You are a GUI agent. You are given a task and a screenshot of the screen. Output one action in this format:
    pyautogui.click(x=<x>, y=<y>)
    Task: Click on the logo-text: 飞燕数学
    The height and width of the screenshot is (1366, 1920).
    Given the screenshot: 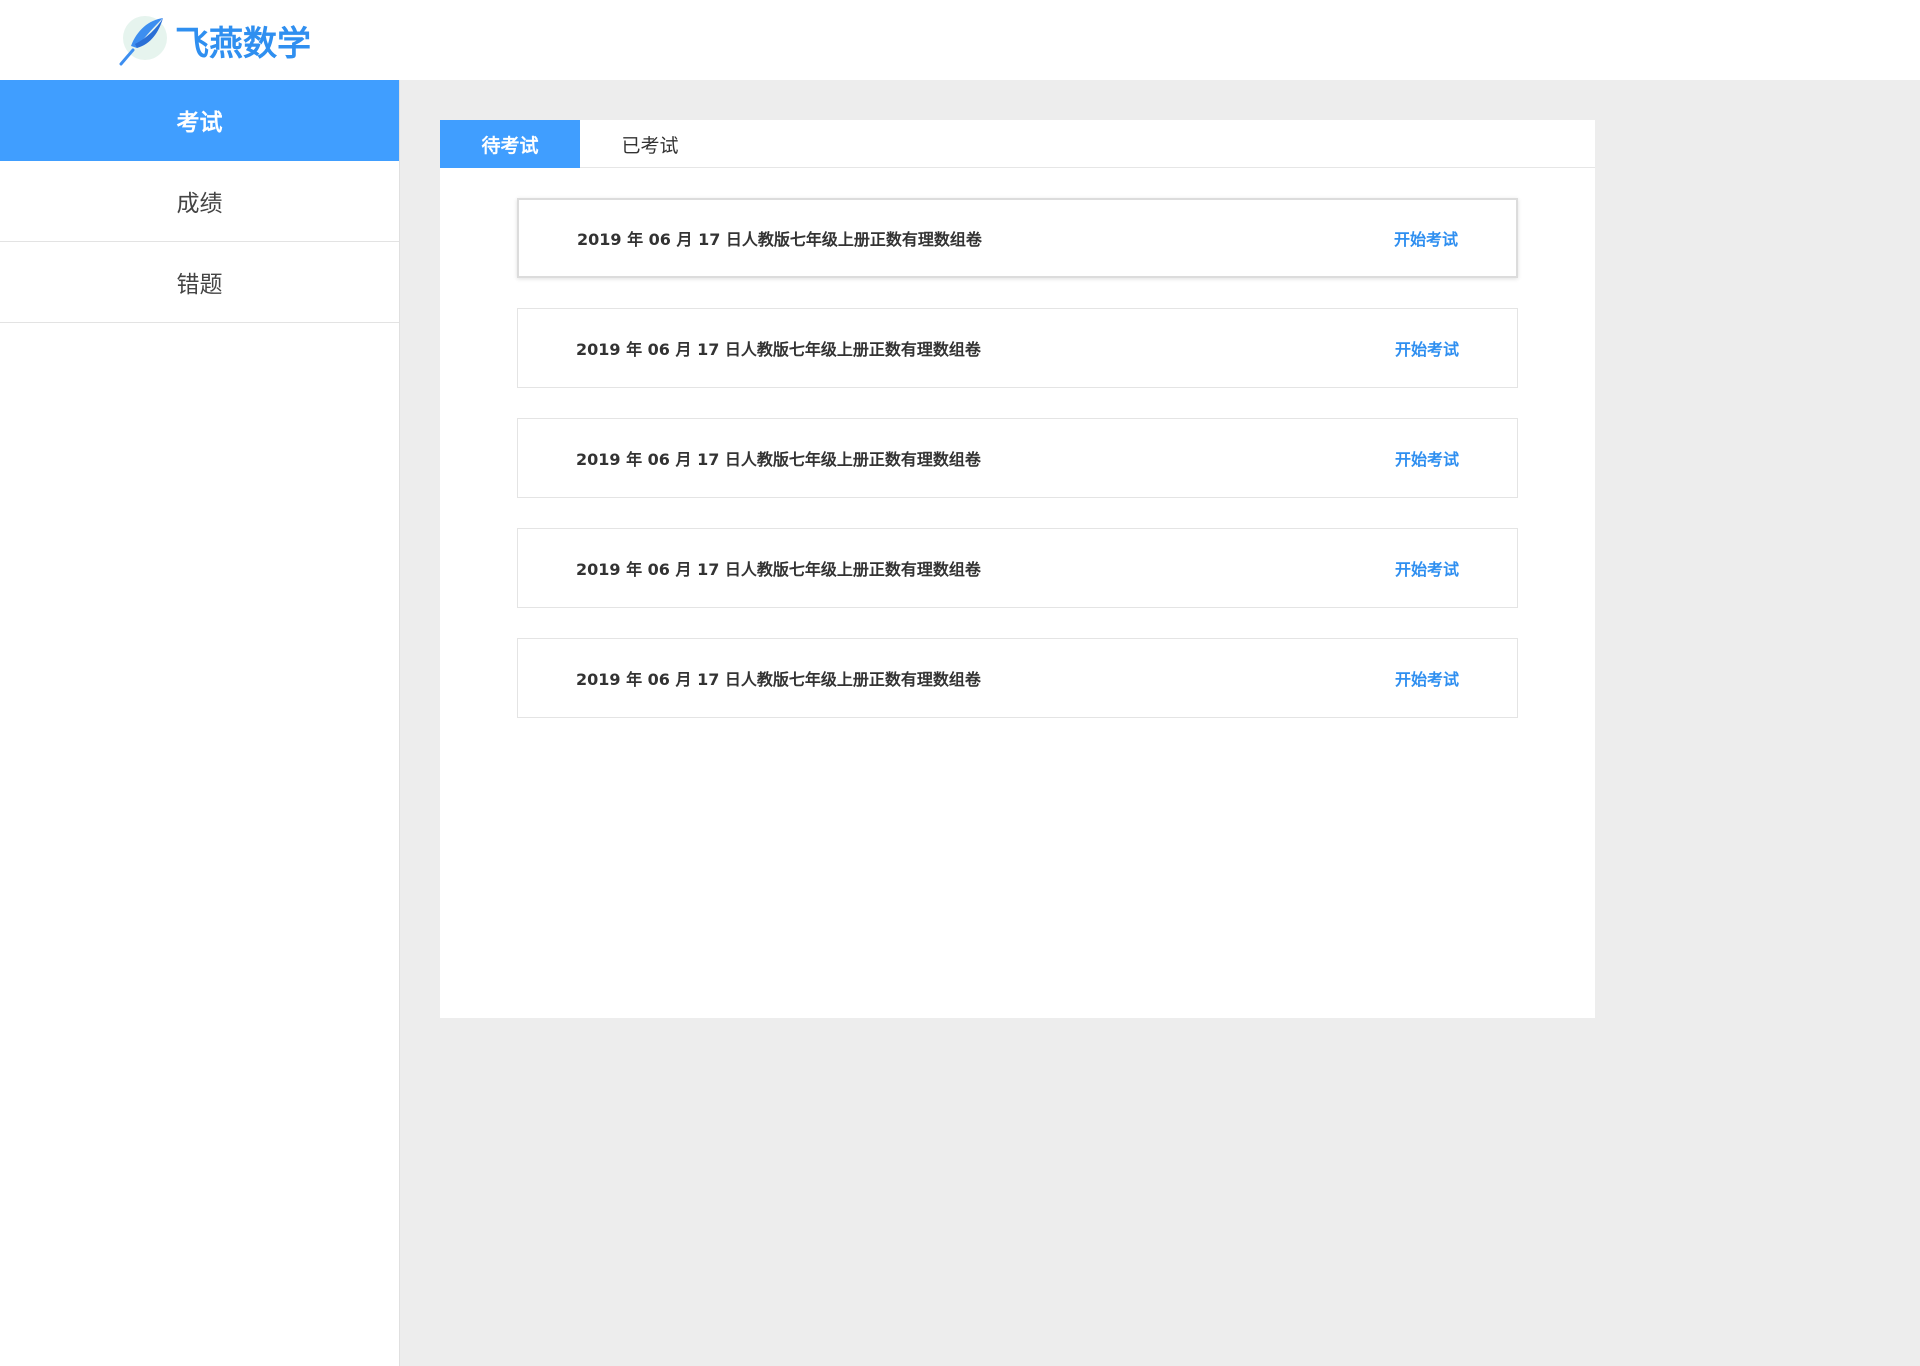 What is the action you would take?
    pyautogui.click(x=243, y=43)
    